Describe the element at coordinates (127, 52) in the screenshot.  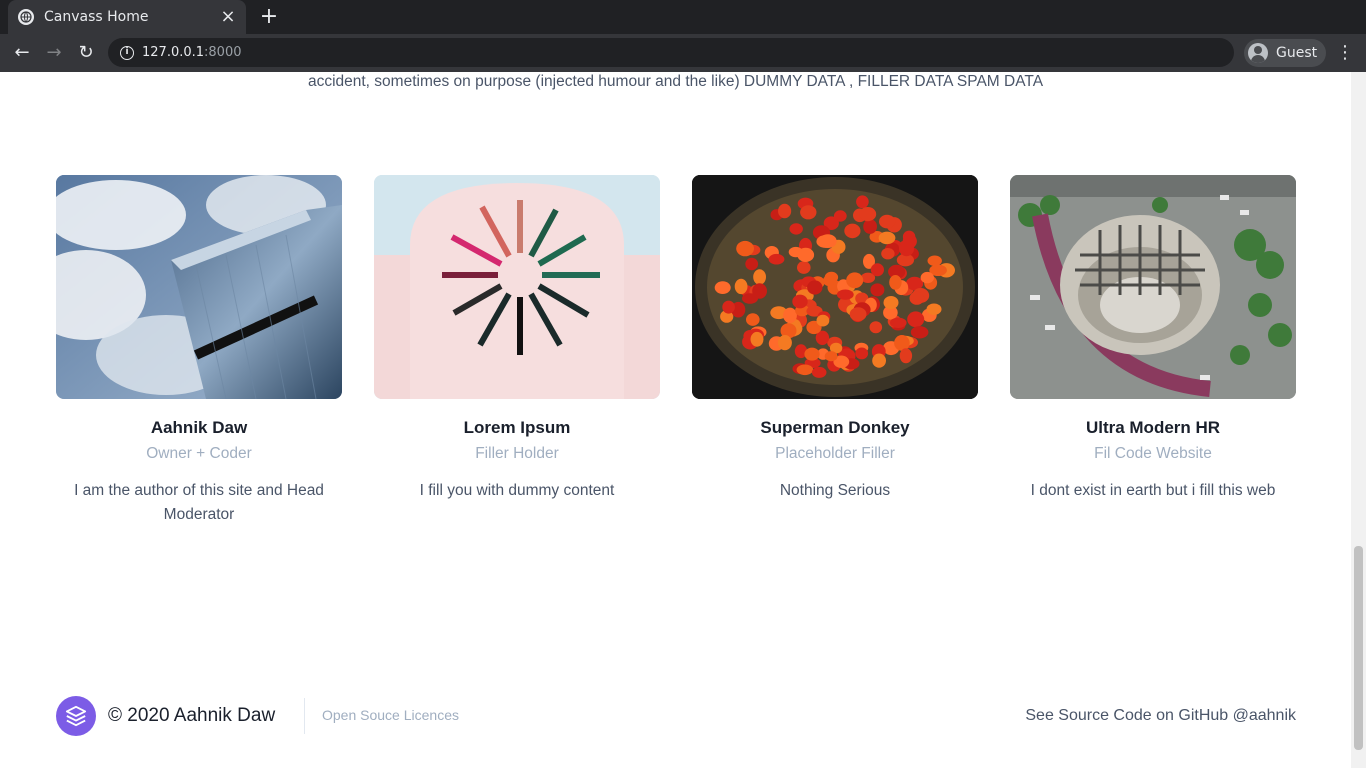
I see `info-icon: i` at that location.